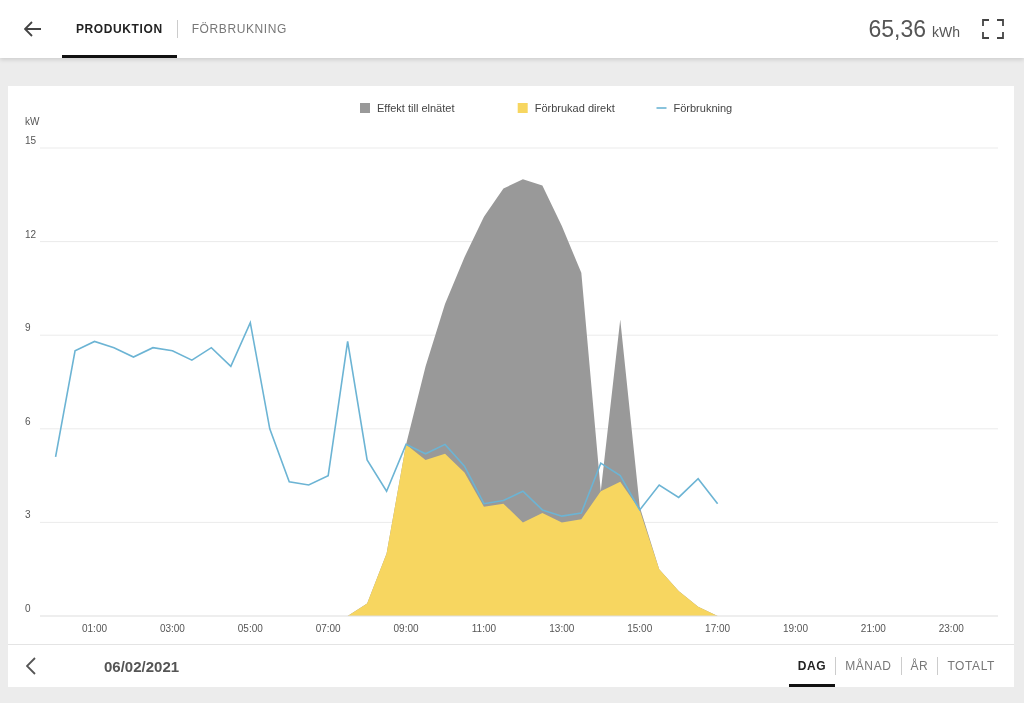 The height and width of the screenshot is (703, 1024). I want to click on previous-button, so click(31, 666).